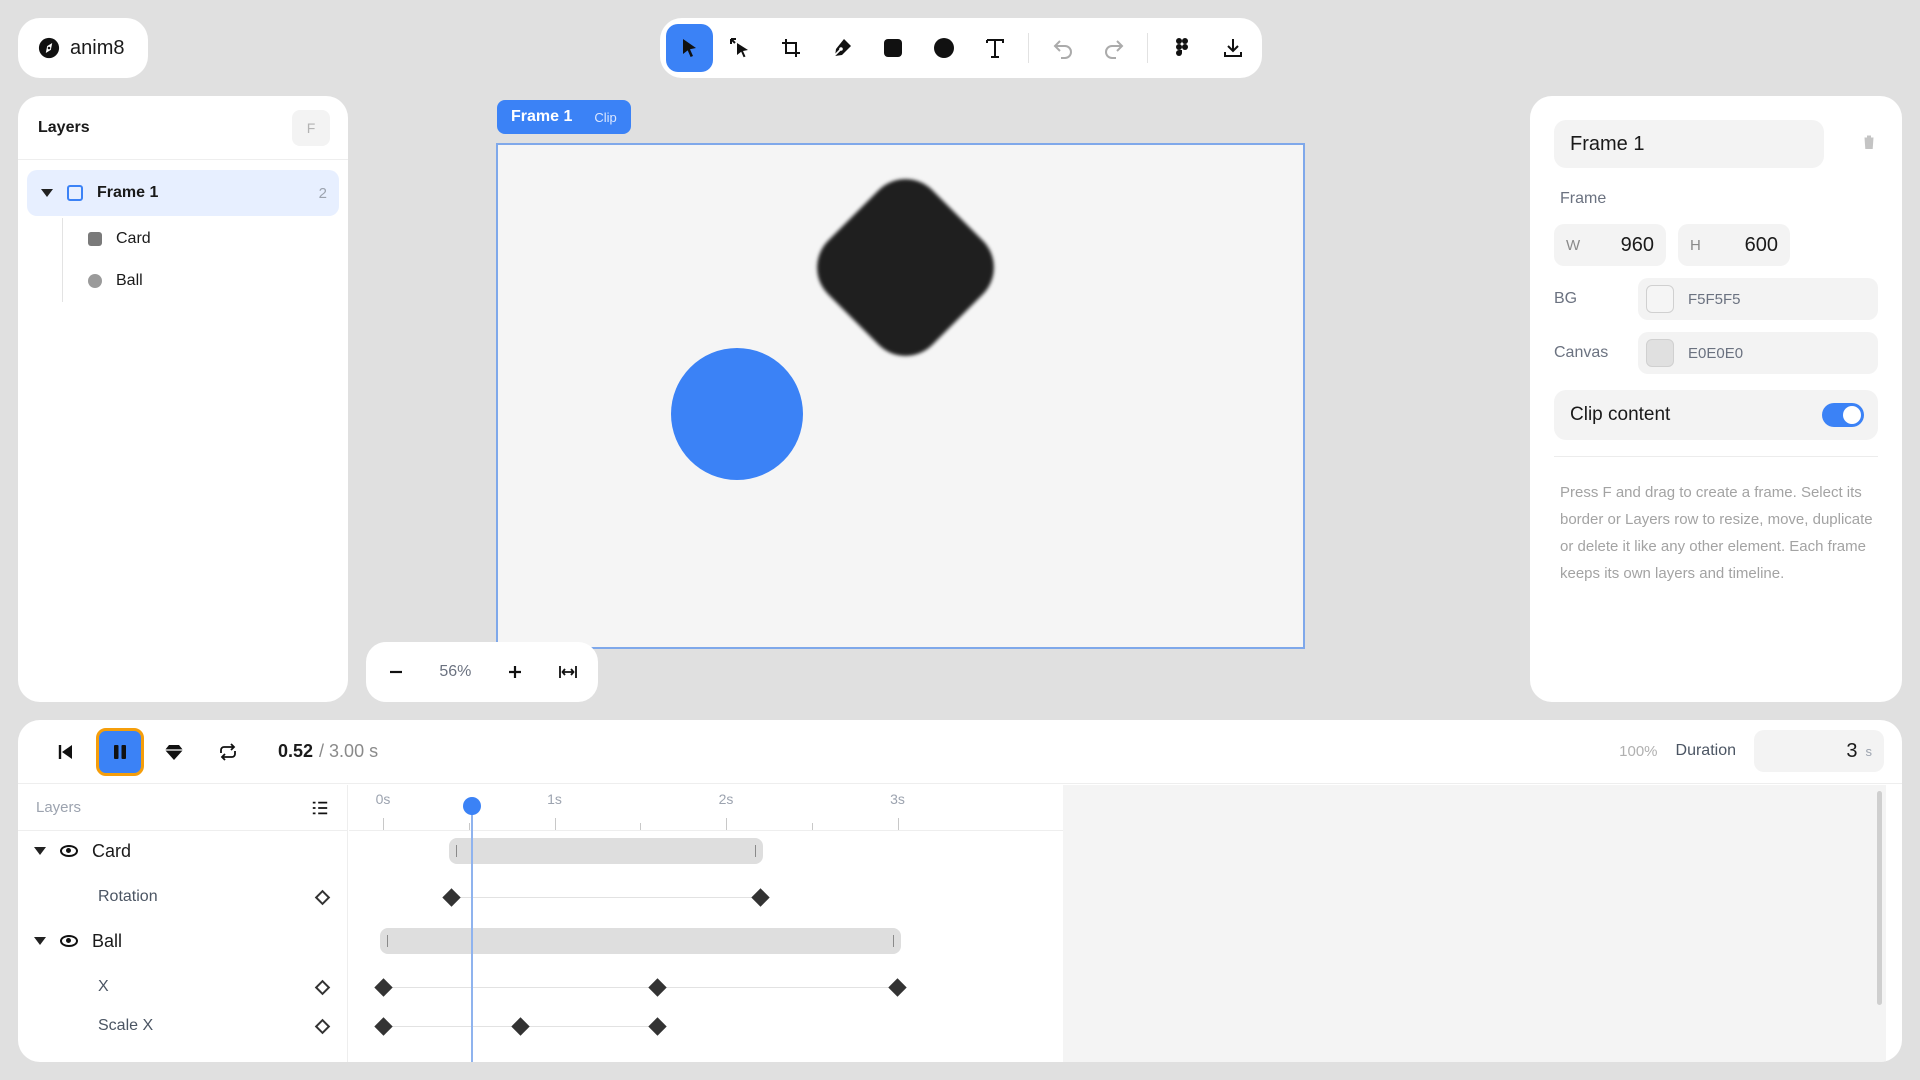 The image size is (1920, 1080). Describe the element at coordinates (183, 987) in the screenshot. I see `timeline-track-x: X` at that location.